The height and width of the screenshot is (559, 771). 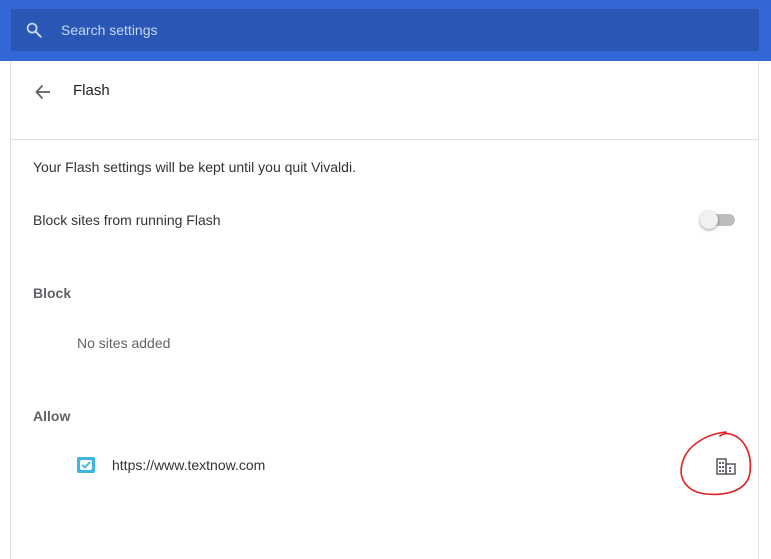 I want to click on back-arrow-icon, so click(x=42, y=92).